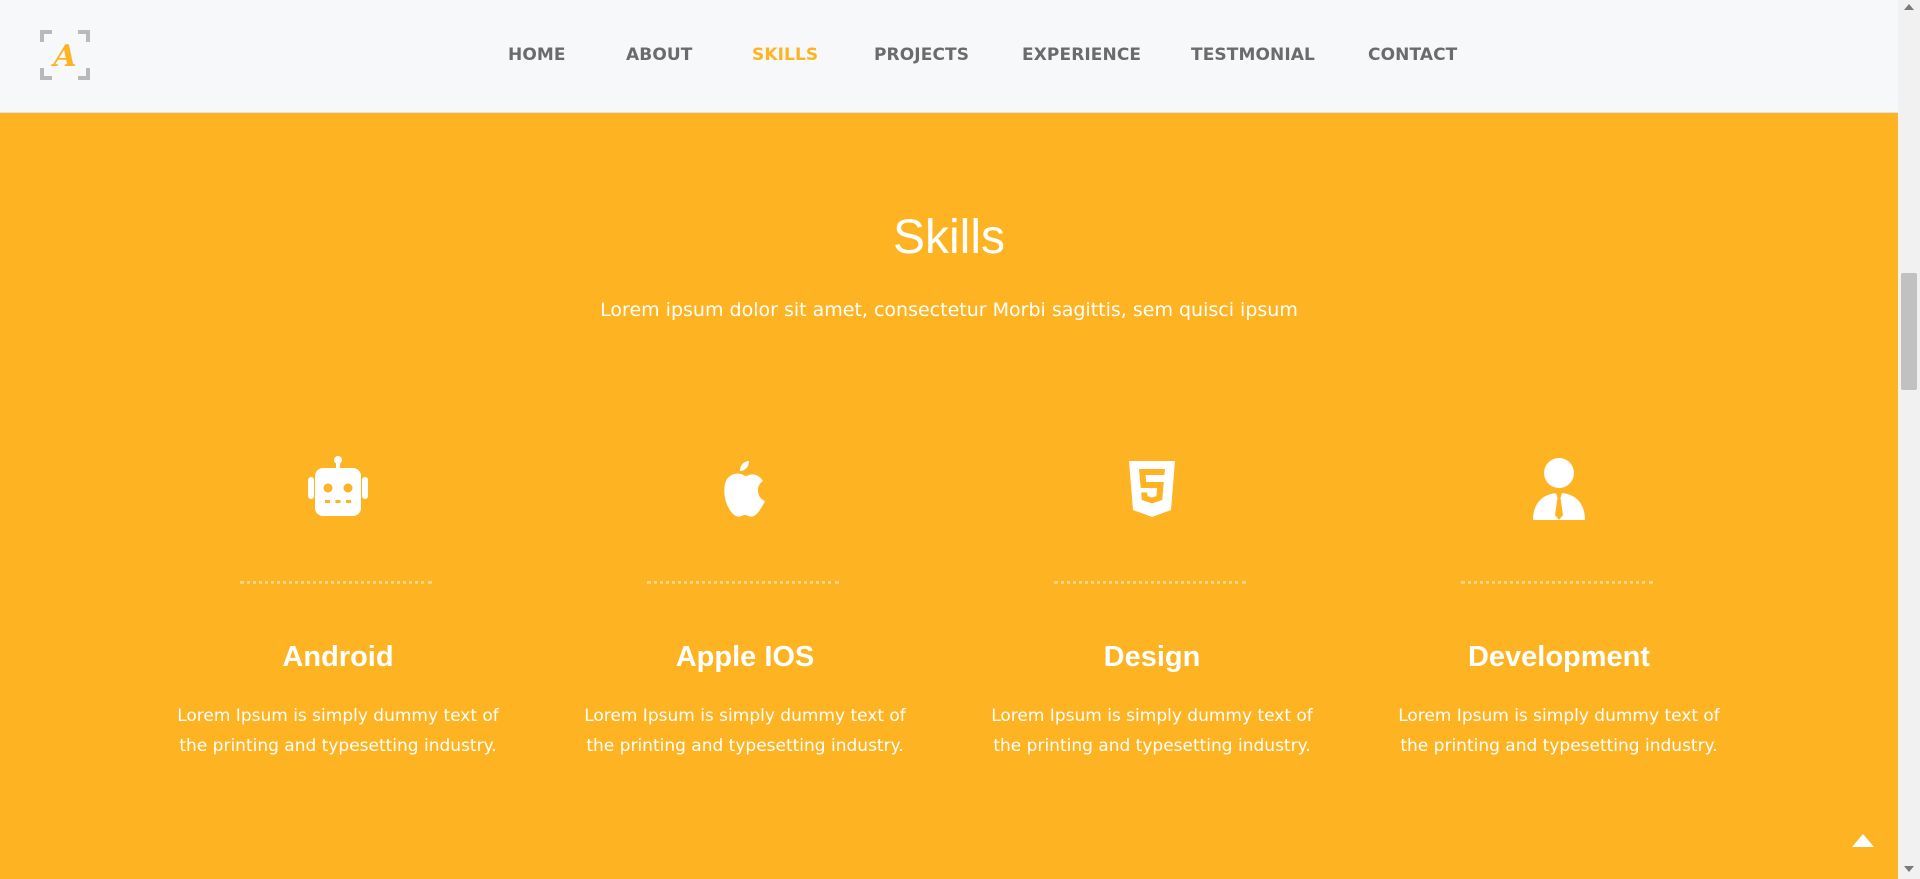 The image size is (1920, 879). Describe the element at coordinates (1152, 488) in the screenshot. I see `html5-icon` at that location.